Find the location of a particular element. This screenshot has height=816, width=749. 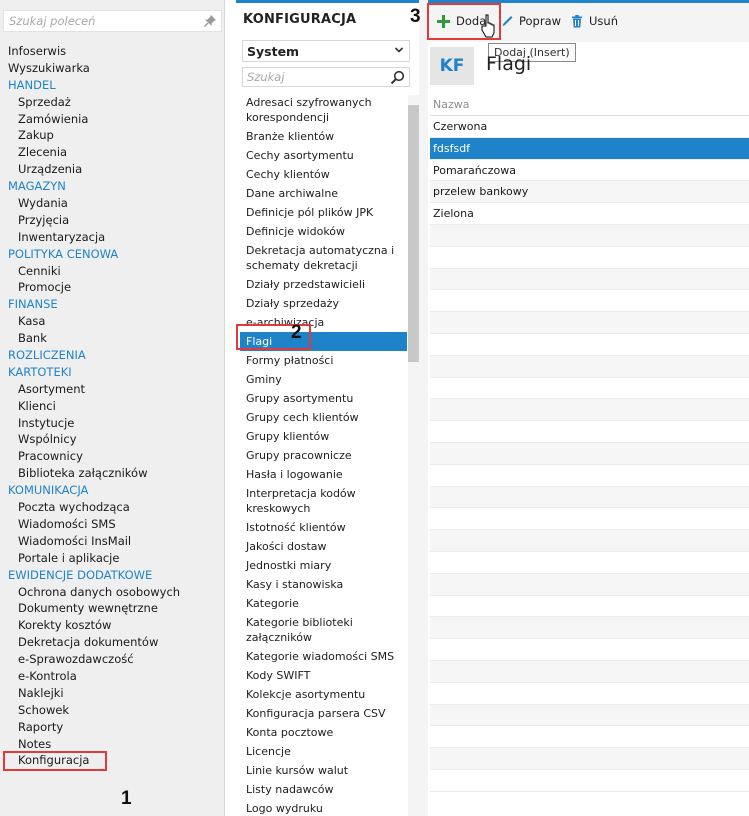

config-item-konfiguracja-parsera-csv: Konfiguracja parsera CSV is located at coordinates (323, 713).